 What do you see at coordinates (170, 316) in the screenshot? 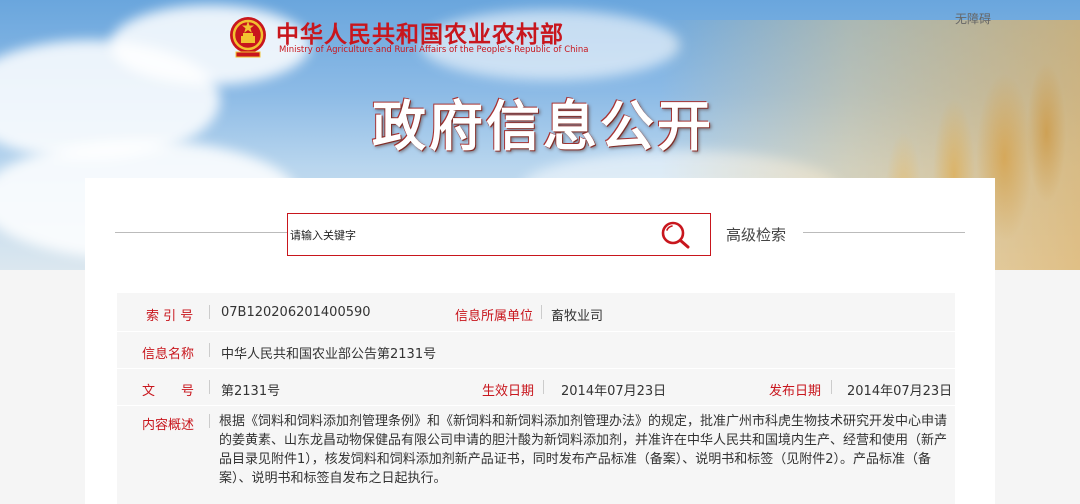
I see `index-label: 索 引 号` at bounding box center [170, 316].